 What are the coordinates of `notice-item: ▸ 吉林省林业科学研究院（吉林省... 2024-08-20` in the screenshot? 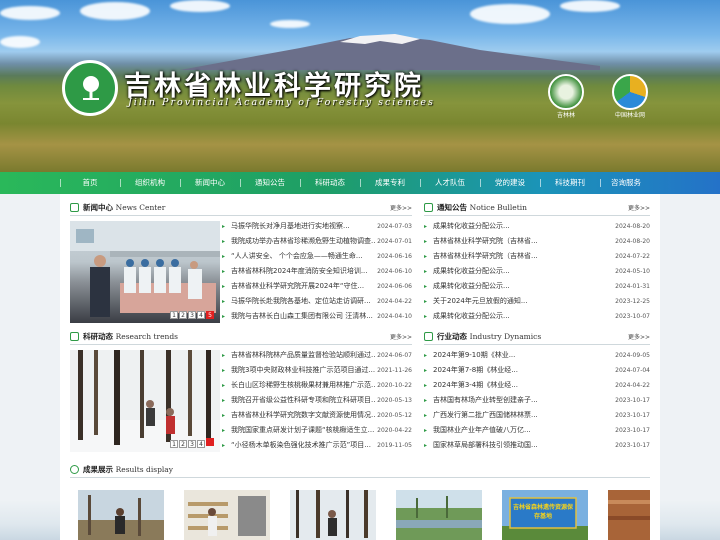 It's located at (537, 241).